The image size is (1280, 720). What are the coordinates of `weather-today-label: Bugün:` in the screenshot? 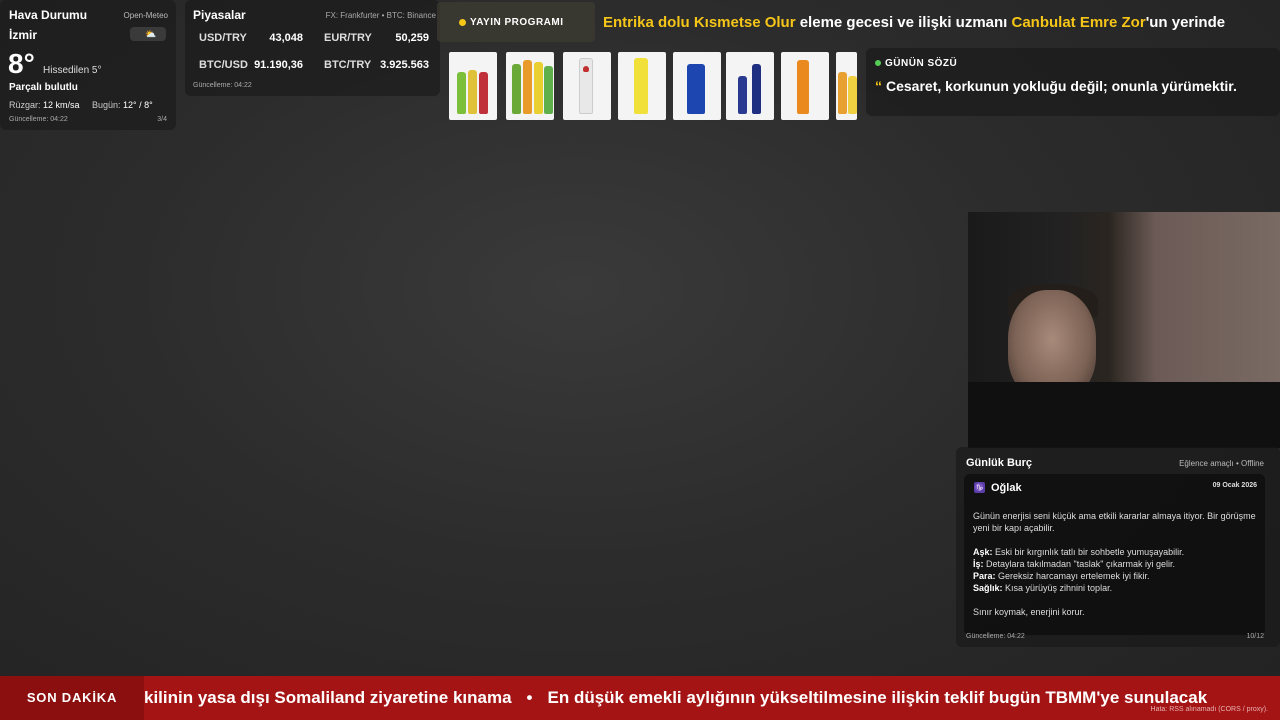 It's located at (106, 105).